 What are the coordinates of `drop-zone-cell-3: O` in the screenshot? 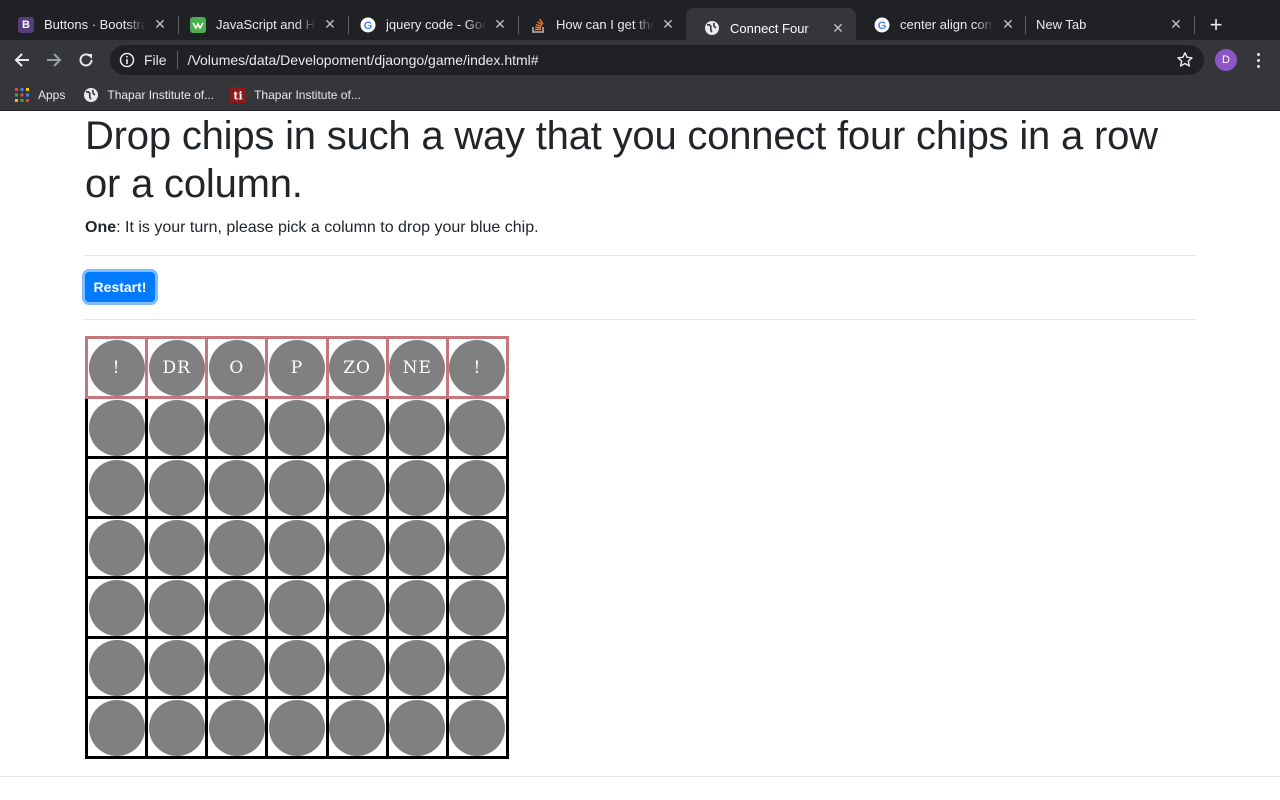 It's located at (237, 367).